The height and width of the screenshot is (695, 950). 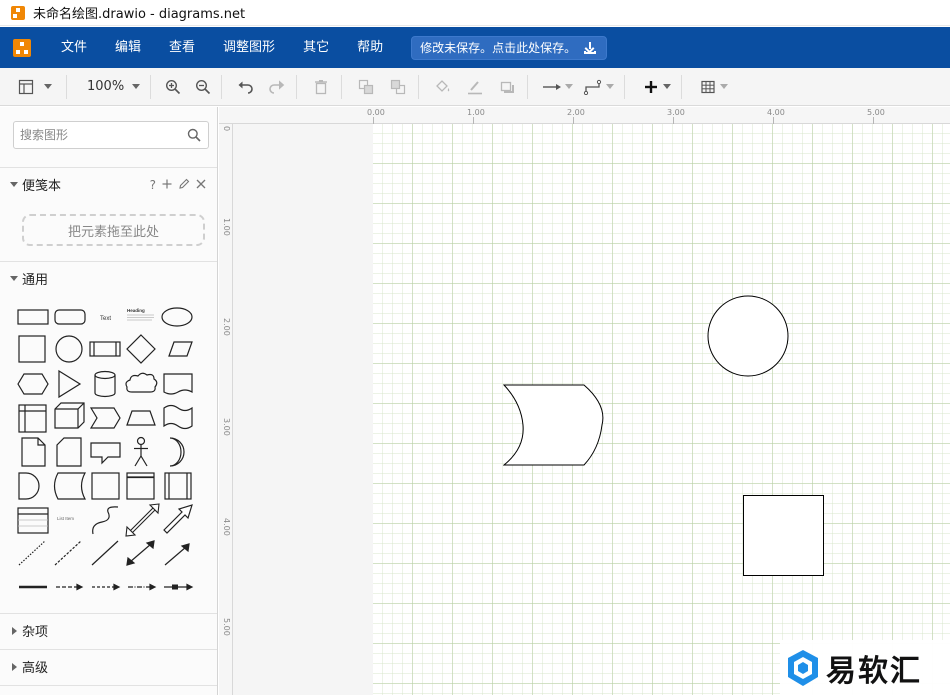 I want to click on general-shapes-palette: Text Heading List Item, so click(x=105, y=449).